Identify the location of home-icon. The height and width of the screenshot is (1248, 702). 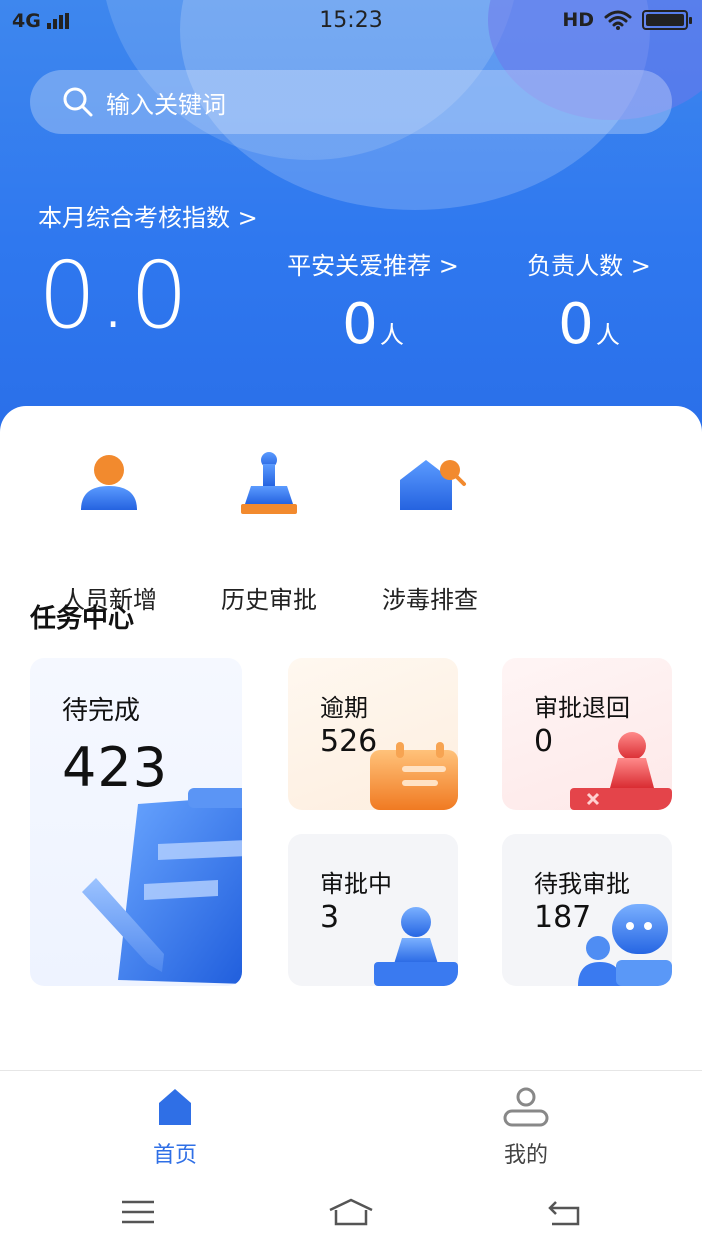
(175, 1107).